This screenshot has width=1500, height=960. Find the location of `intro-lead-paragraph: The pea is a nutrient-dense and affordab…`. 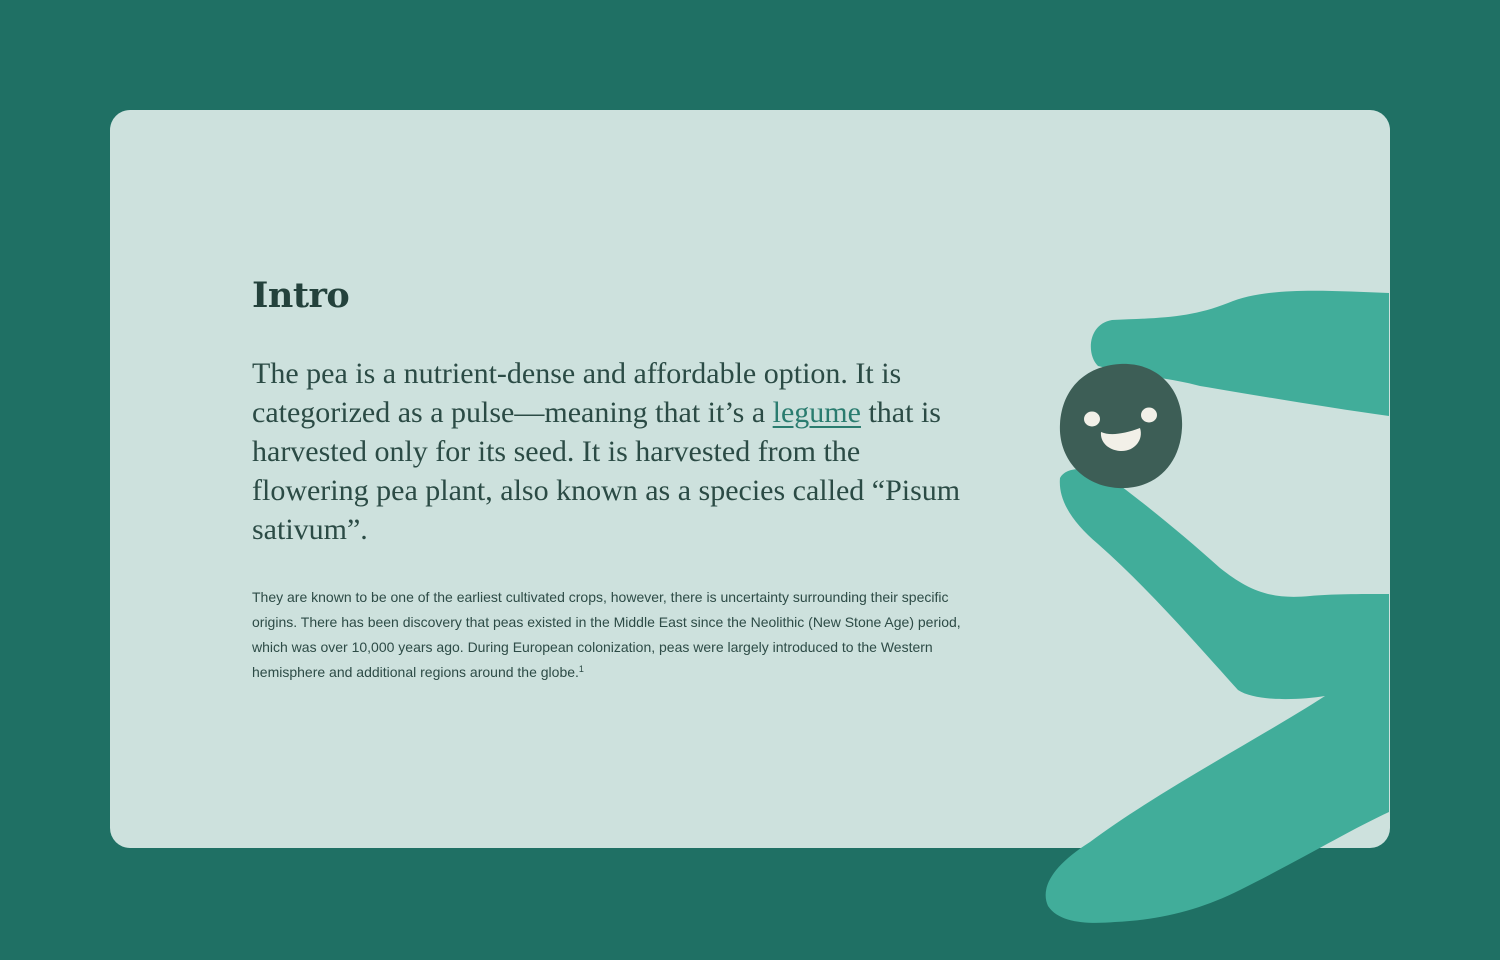

intro-lead-paragraph: The pea is a nutrient-dense and affordab… is located at coordinates (608, 451).